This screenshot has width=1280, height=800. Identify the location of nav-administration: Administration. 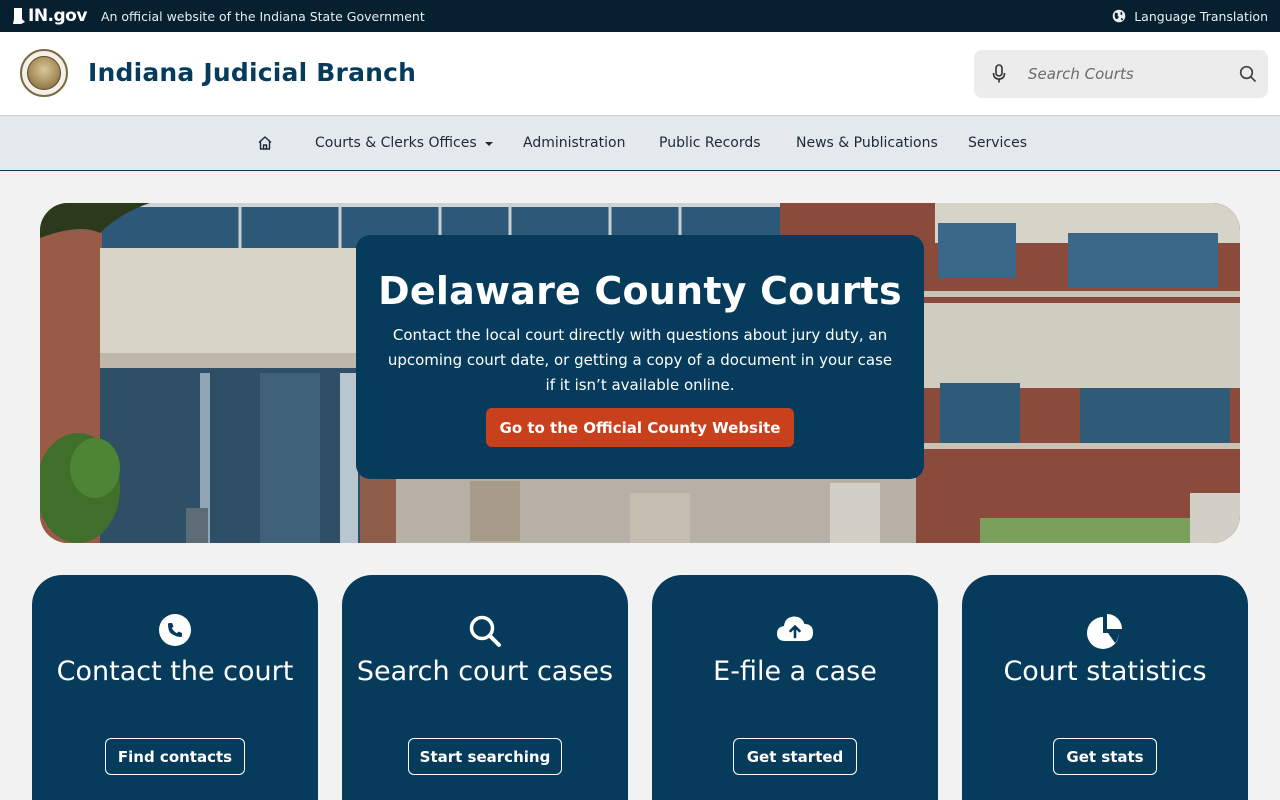
(574, 143).